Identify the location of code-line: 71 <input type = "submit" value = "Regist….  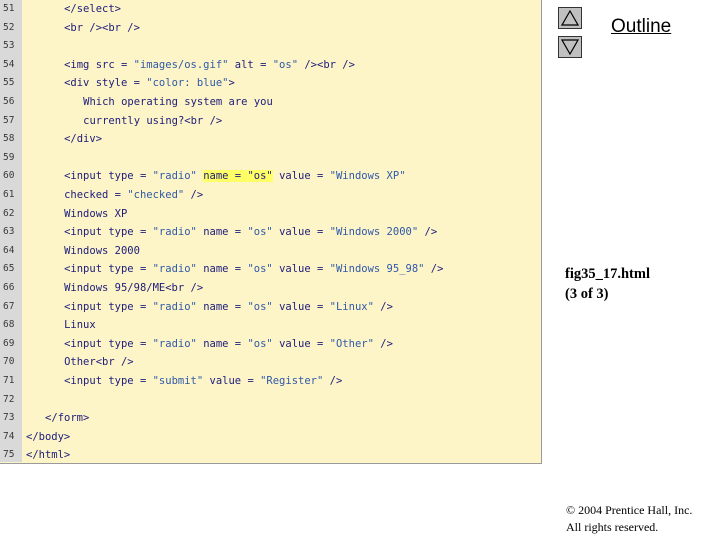
(270, 381).